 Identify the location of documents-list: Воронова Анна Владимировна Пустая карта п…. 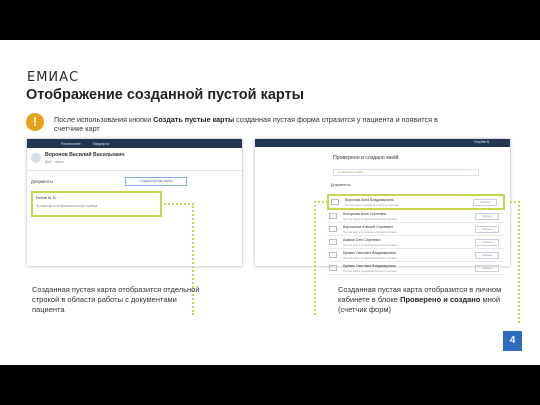
(416, 234).